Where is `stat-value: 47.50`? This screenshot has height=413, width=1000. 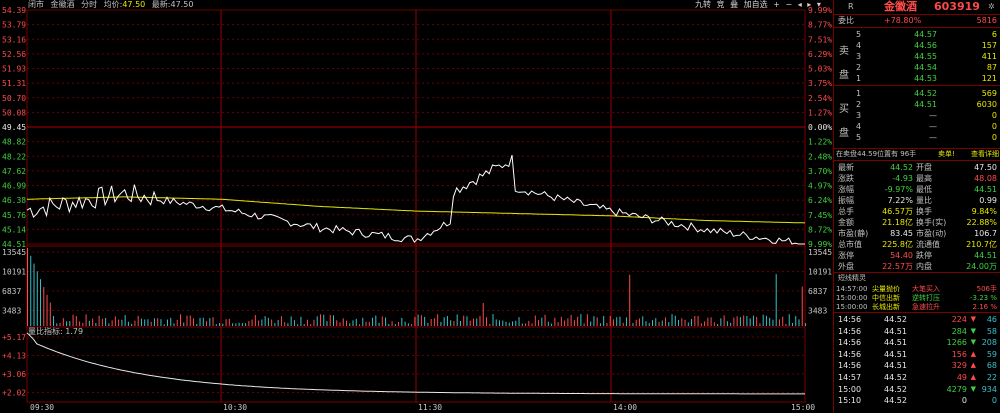
stat-value: 47.50 is located at coordinates (985, 167).